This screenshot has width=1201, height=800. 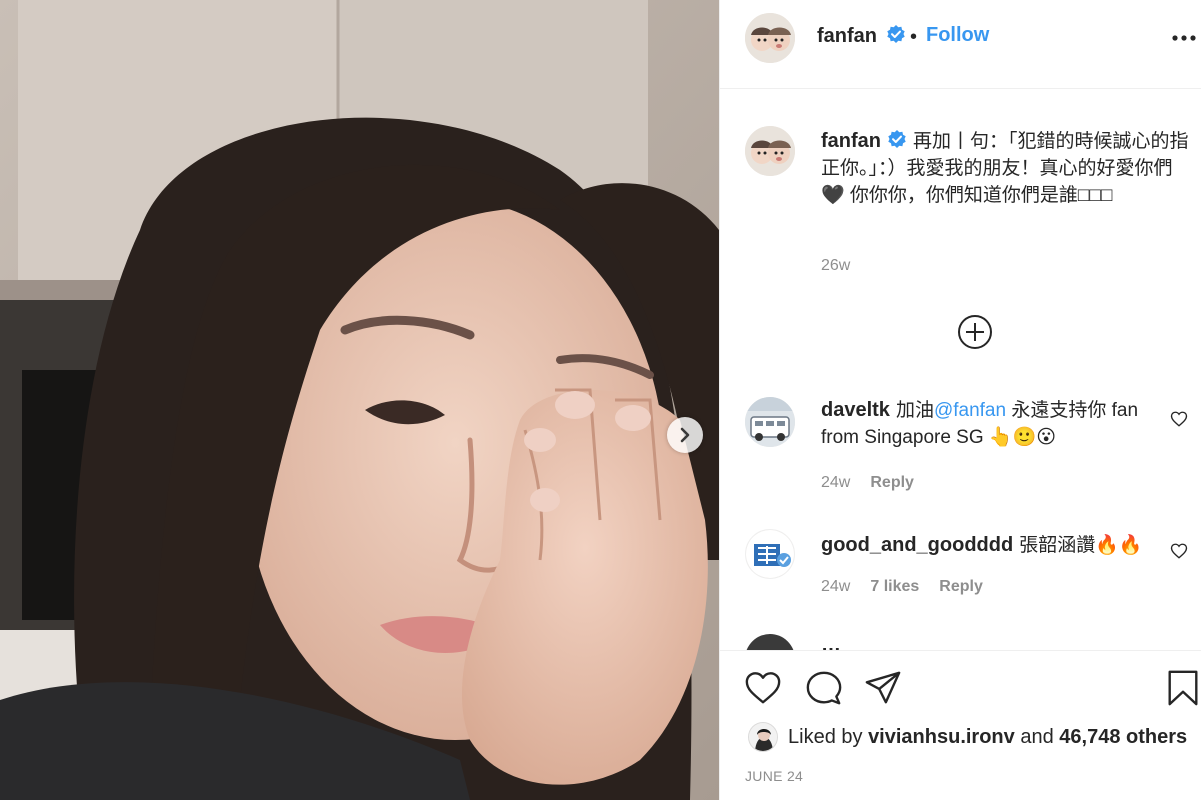 I want to click on next-photo-button, so click(x=685, y=435).